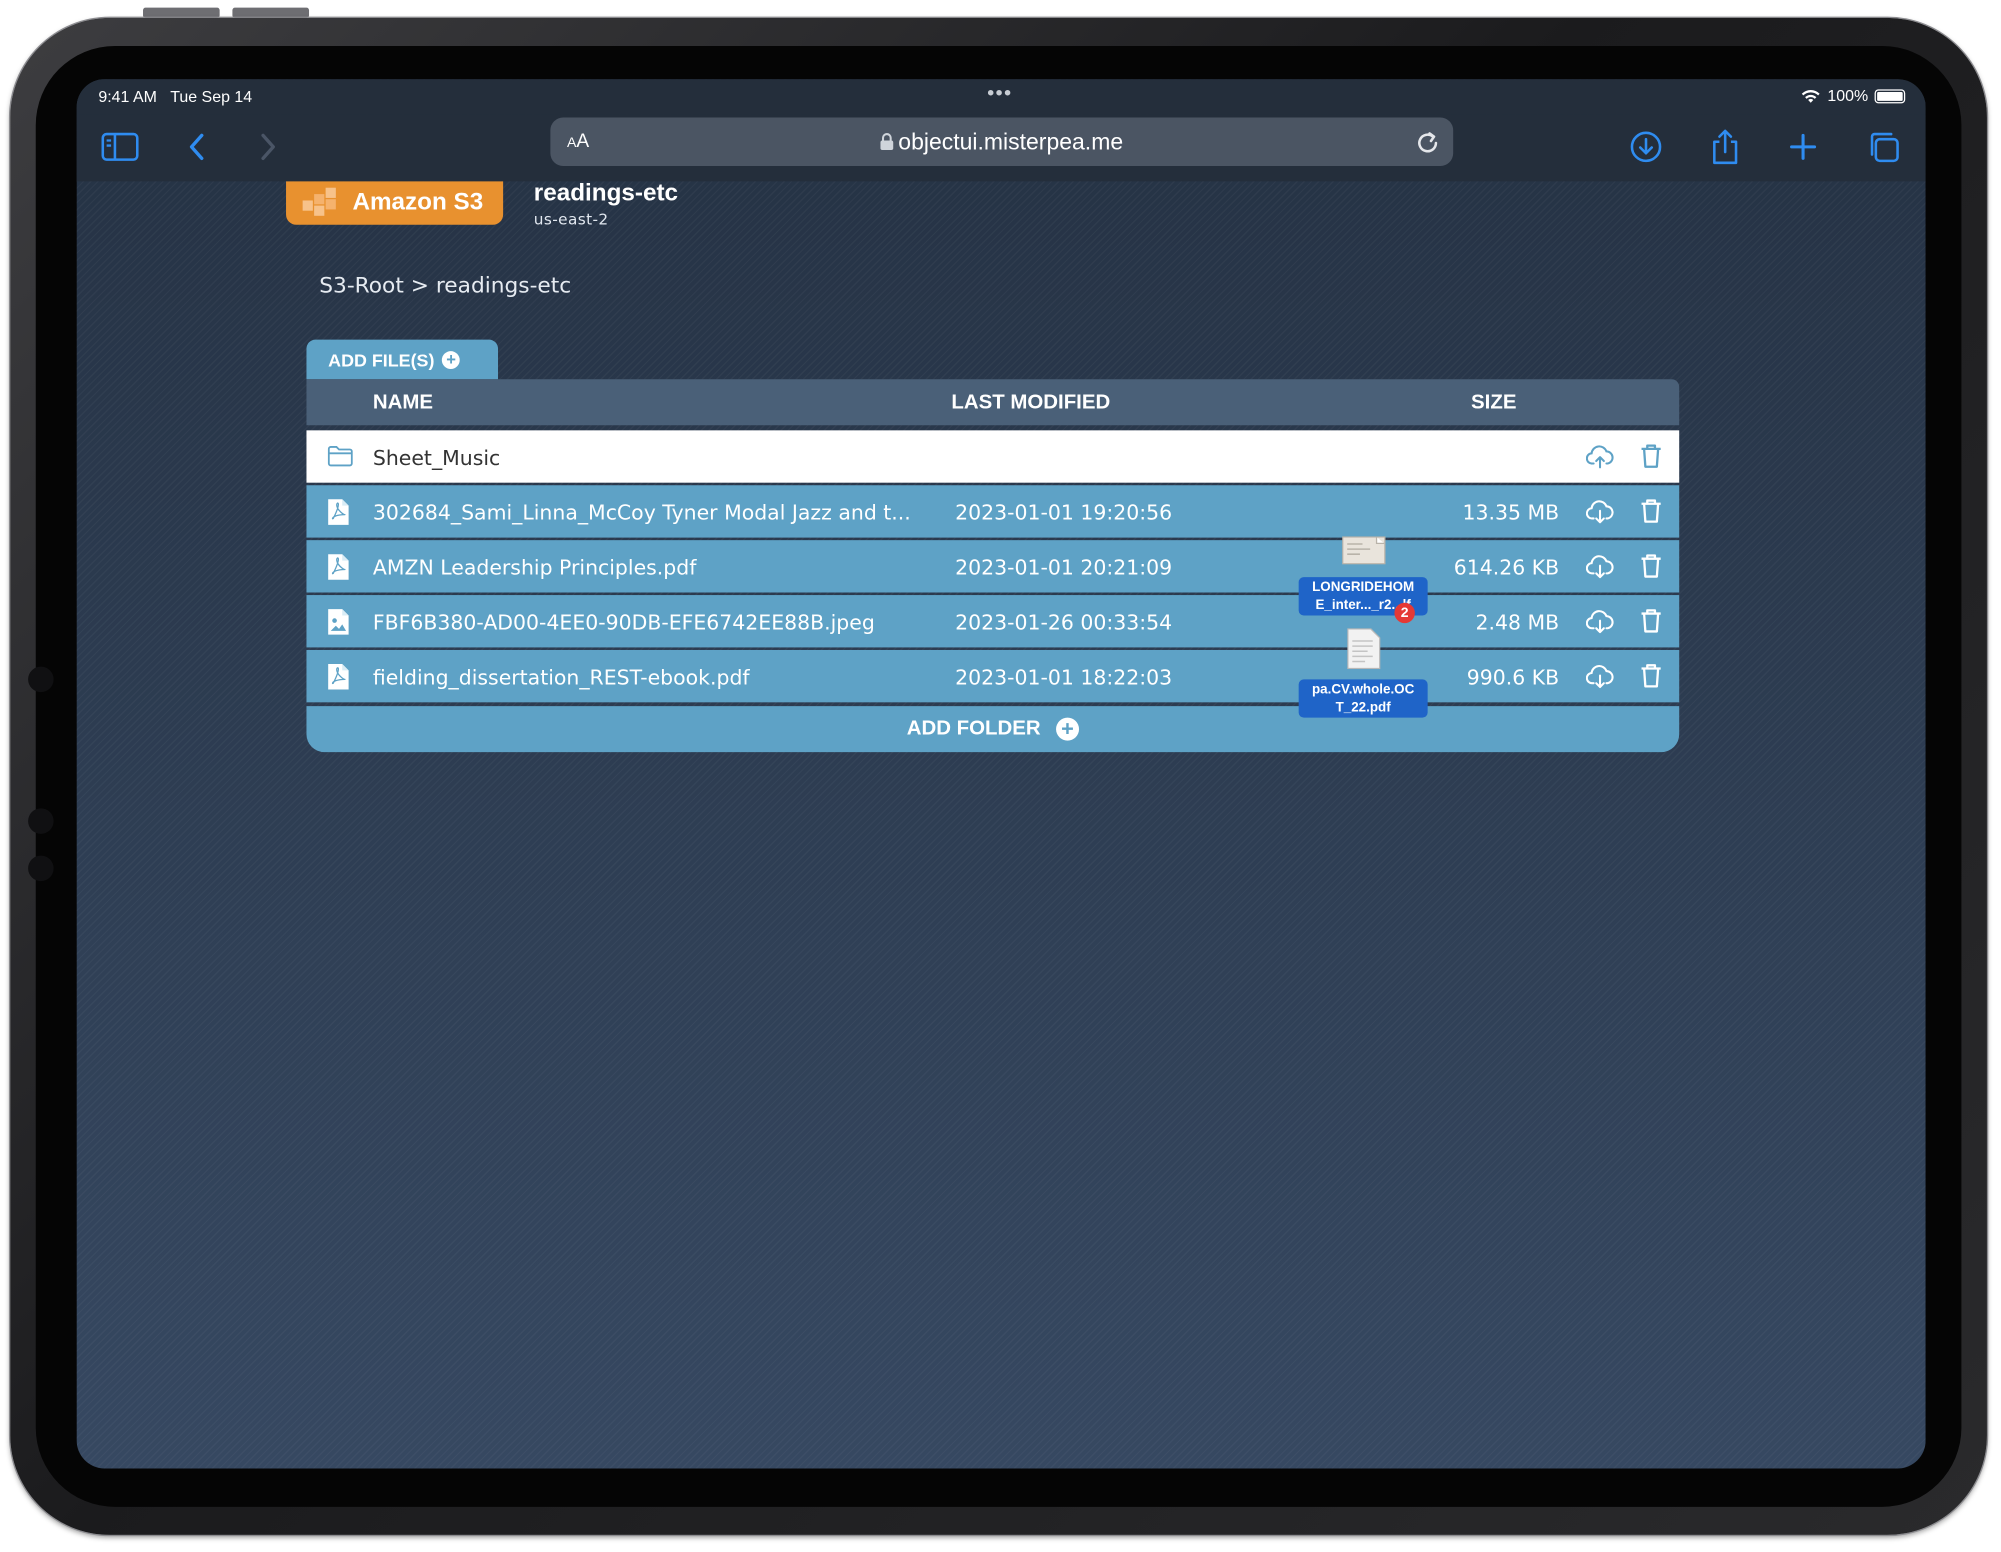 This screenshot has width=2001, height=1552. What do you see at coordinates (606, 193) in the screenshot?
I see `bucket-title: readings-etc` at bounding box center [606, 193].